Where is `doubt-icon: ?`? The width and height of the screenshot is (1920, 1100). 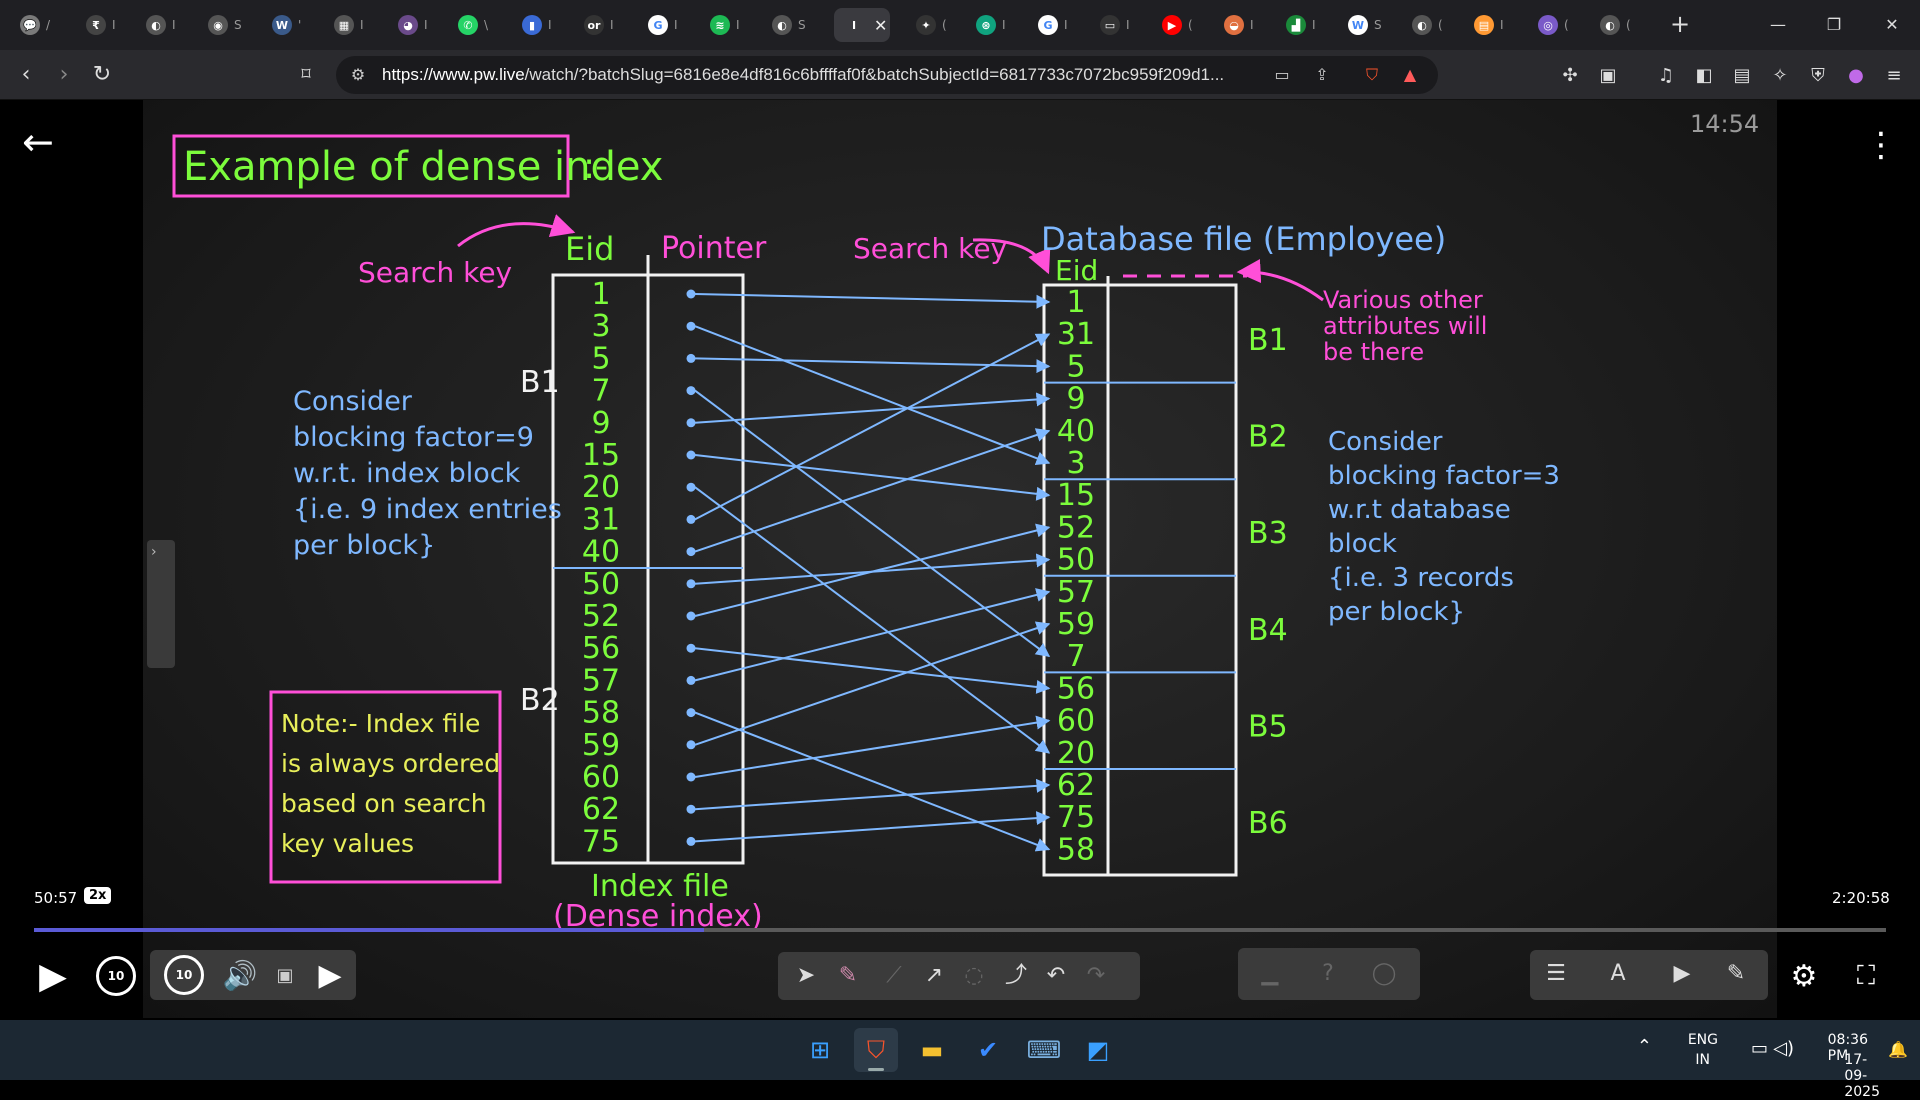 doubt-icon: ? is located at coordinates (1328, 974).